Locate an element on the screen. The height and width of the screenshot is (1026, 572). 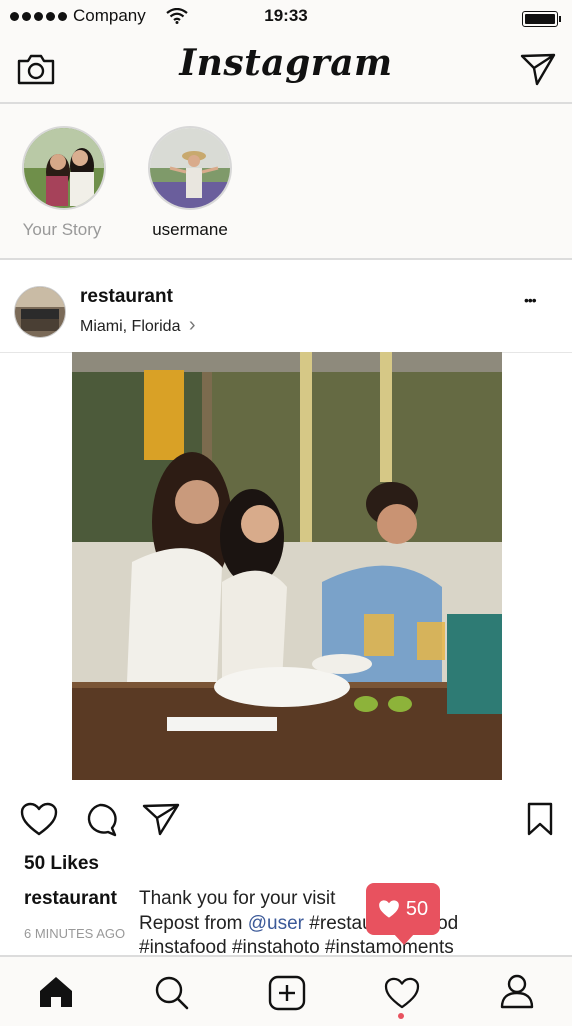
caption-username: restaurant is located at coordinates (70, 899).